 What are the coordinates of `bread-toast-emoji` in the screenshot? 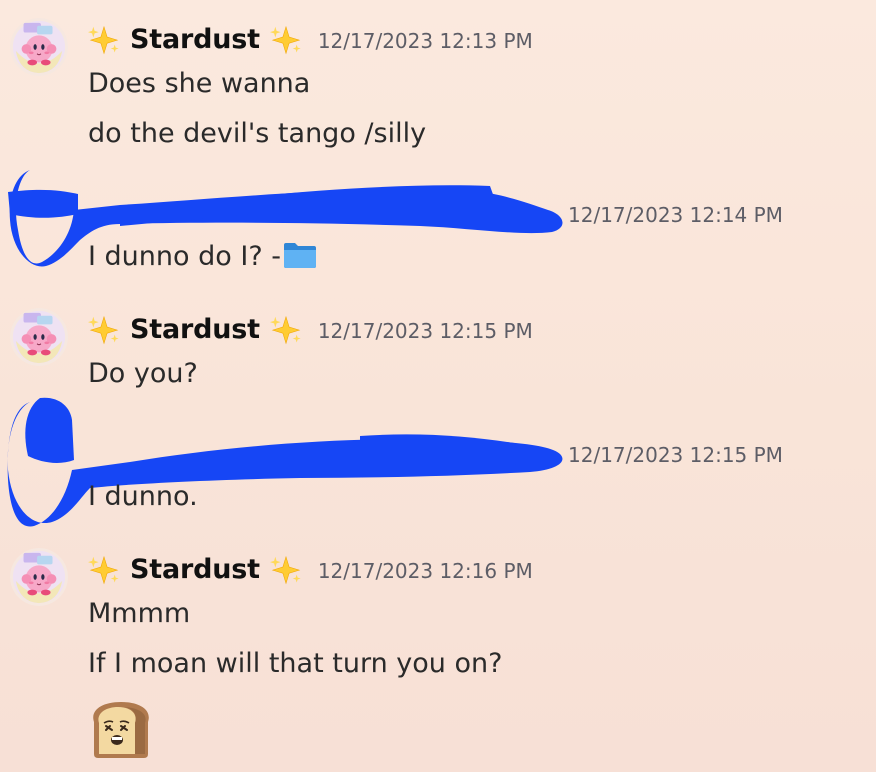 It's located at (121, 730).